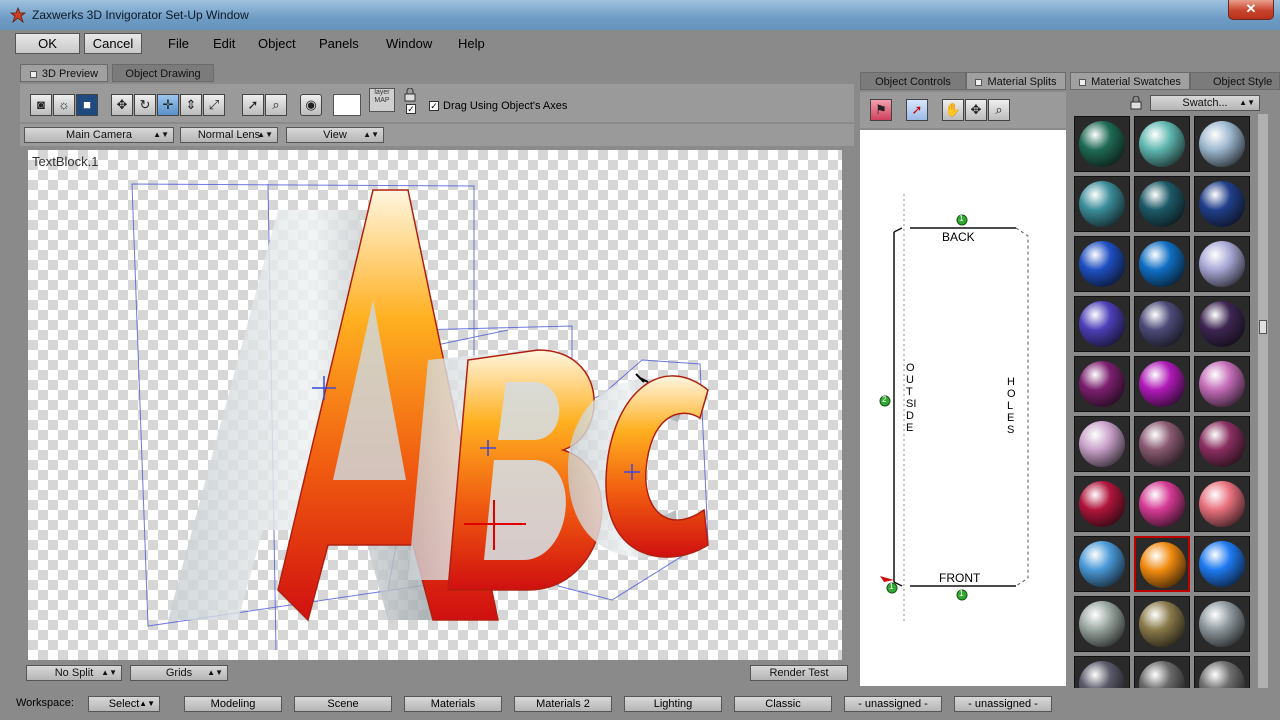  What do you see at coordinates (799, 673) in the screenshot?
I see `render-test-button: Render Test` at bounding box center [799, 673].